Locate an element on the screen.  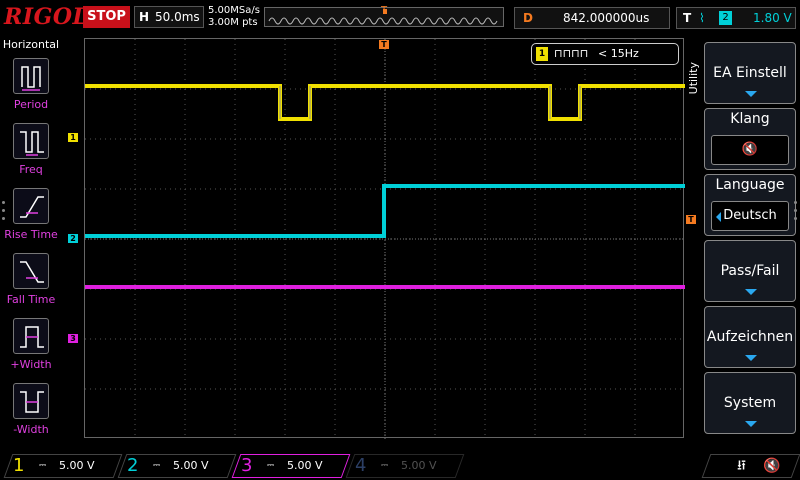
menu-record-label: Aufzeichnen is located at coordinates (750, 337).